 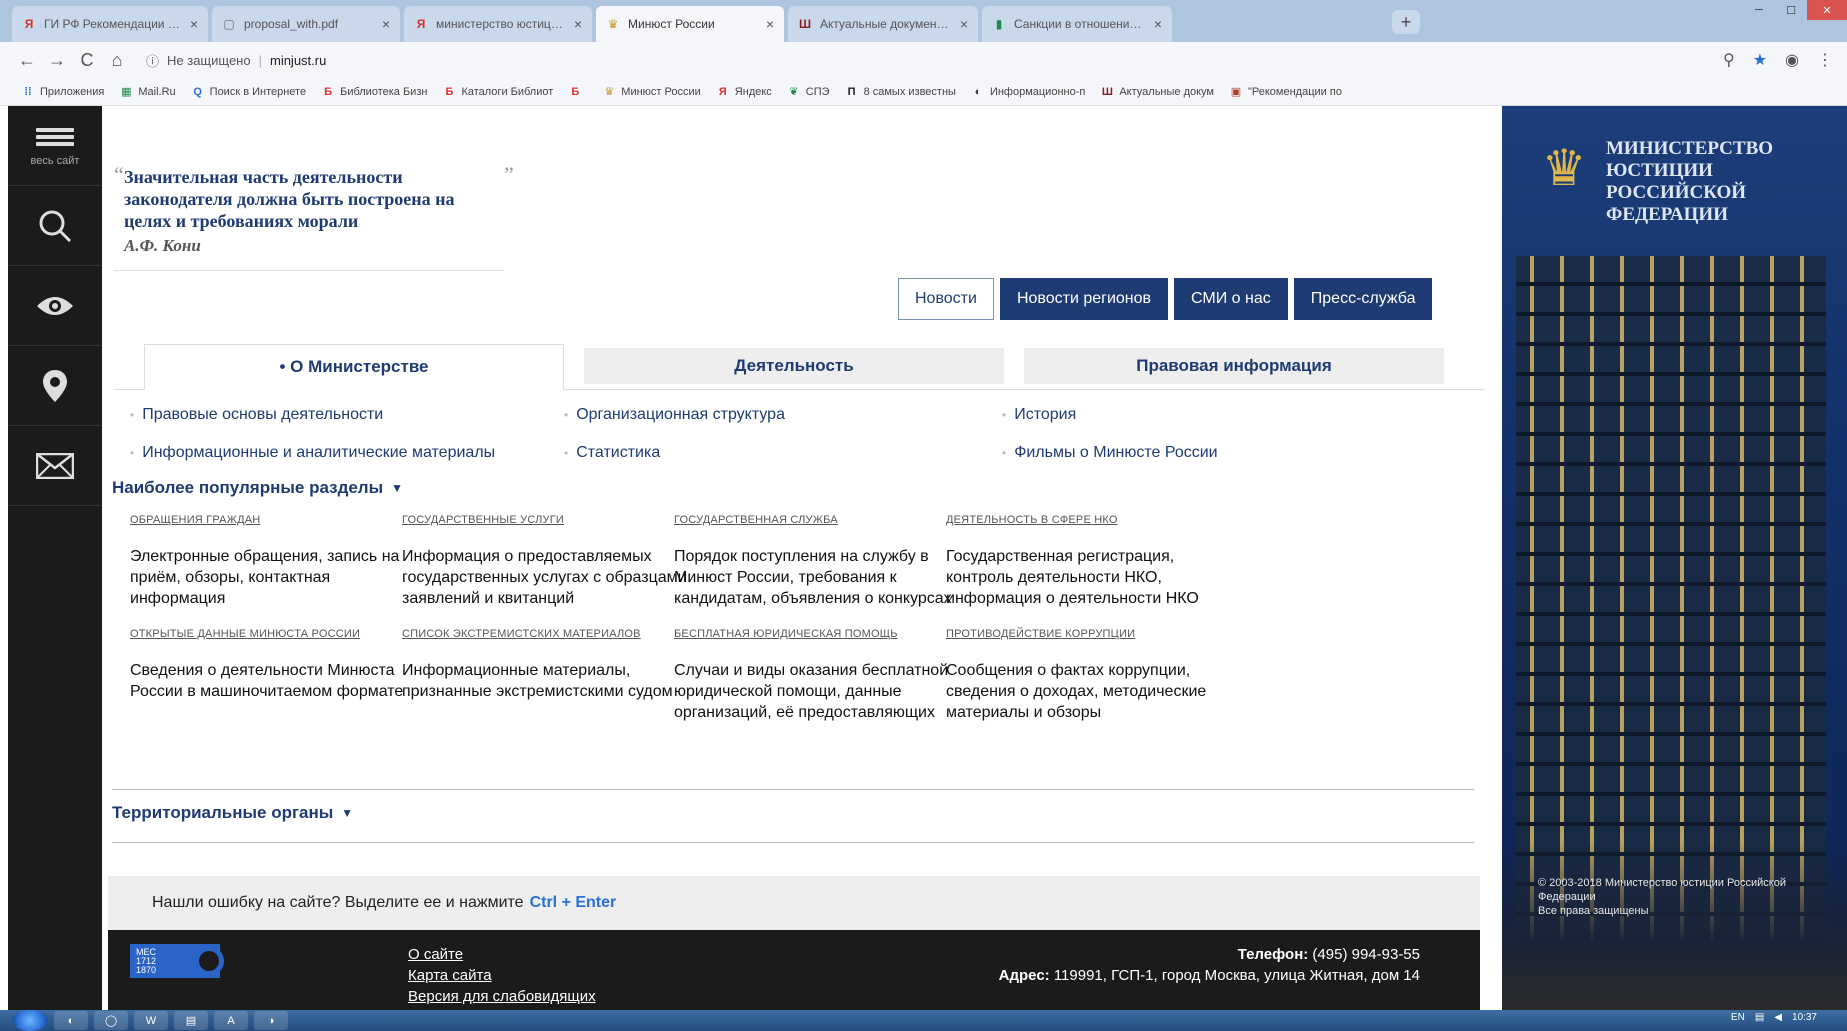 What do you see at coordinates (1039, 415) in the screenshot?
I see `link-history: История` at bounding box center [1039, 415].